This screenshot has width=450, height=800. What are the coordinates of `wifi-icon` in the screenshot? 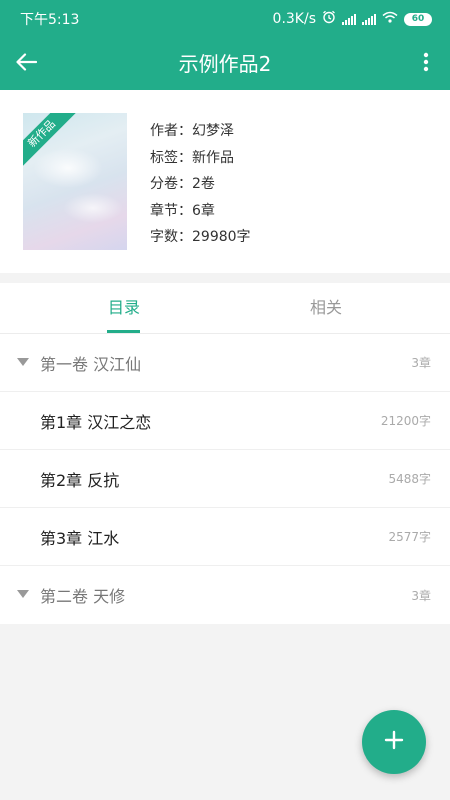 It's located at (390, 19).